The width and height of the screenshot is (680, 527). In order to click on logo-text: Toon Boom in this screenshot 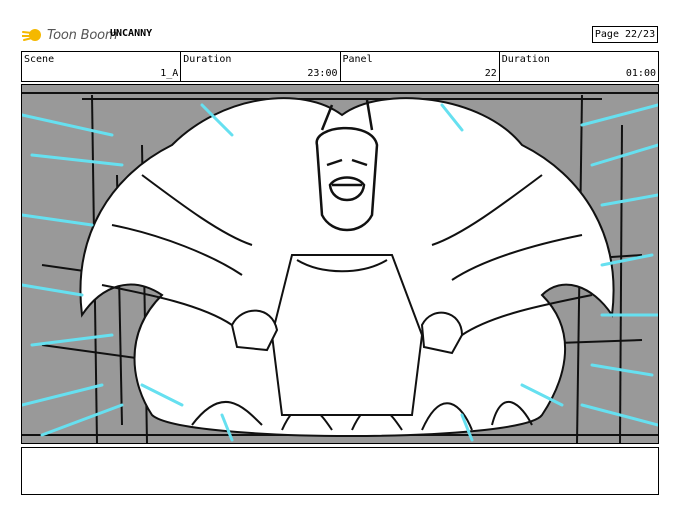, I will do `click(82, 35)`.